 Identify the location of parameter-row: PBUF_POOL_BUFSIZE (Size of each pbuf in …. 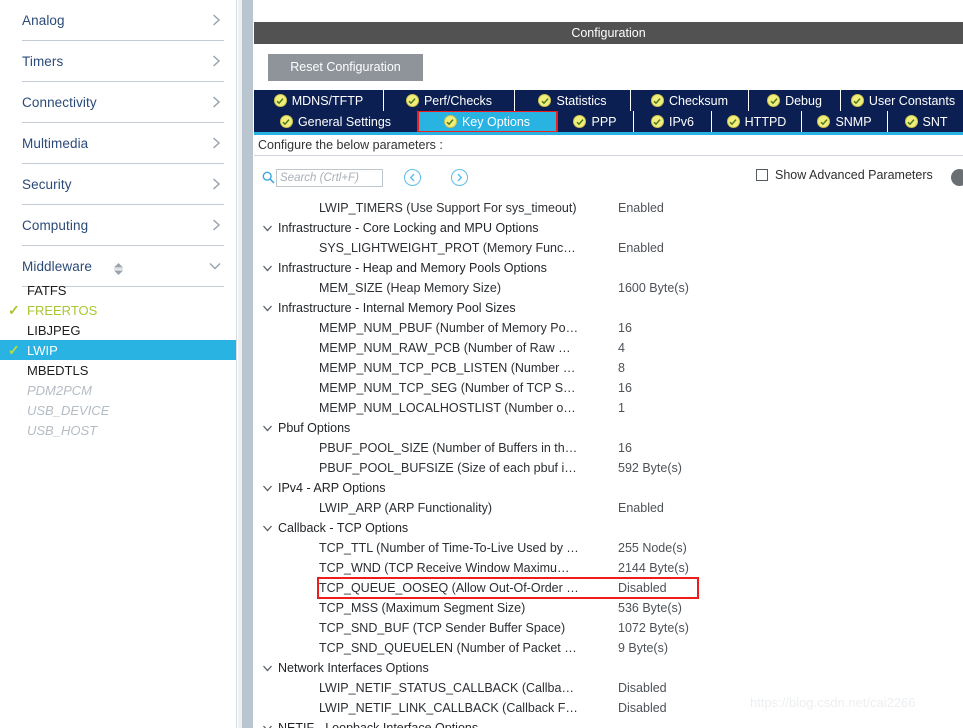
(608, 468).